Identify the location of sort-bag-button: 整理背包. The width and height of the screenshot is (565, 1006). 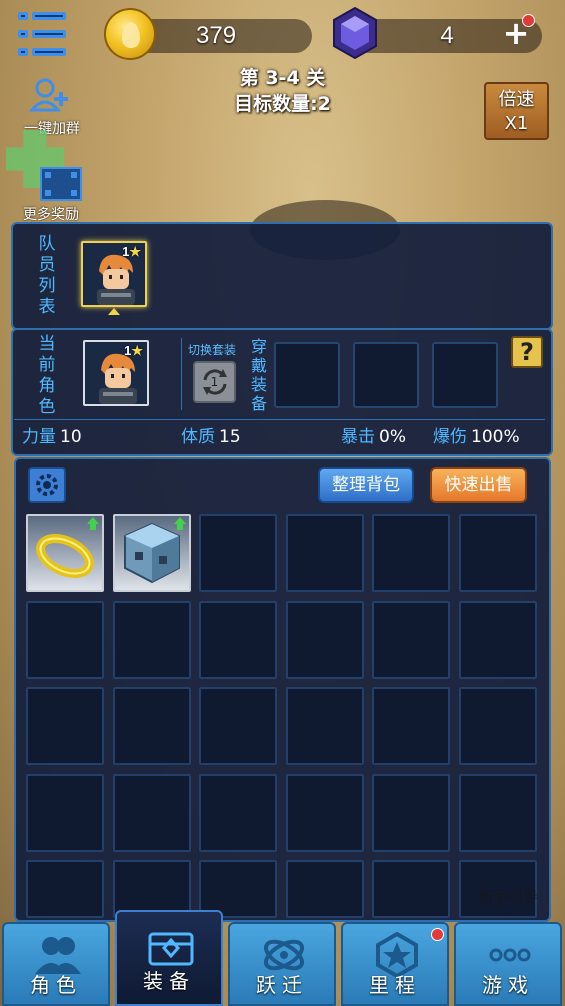
(366, 485).